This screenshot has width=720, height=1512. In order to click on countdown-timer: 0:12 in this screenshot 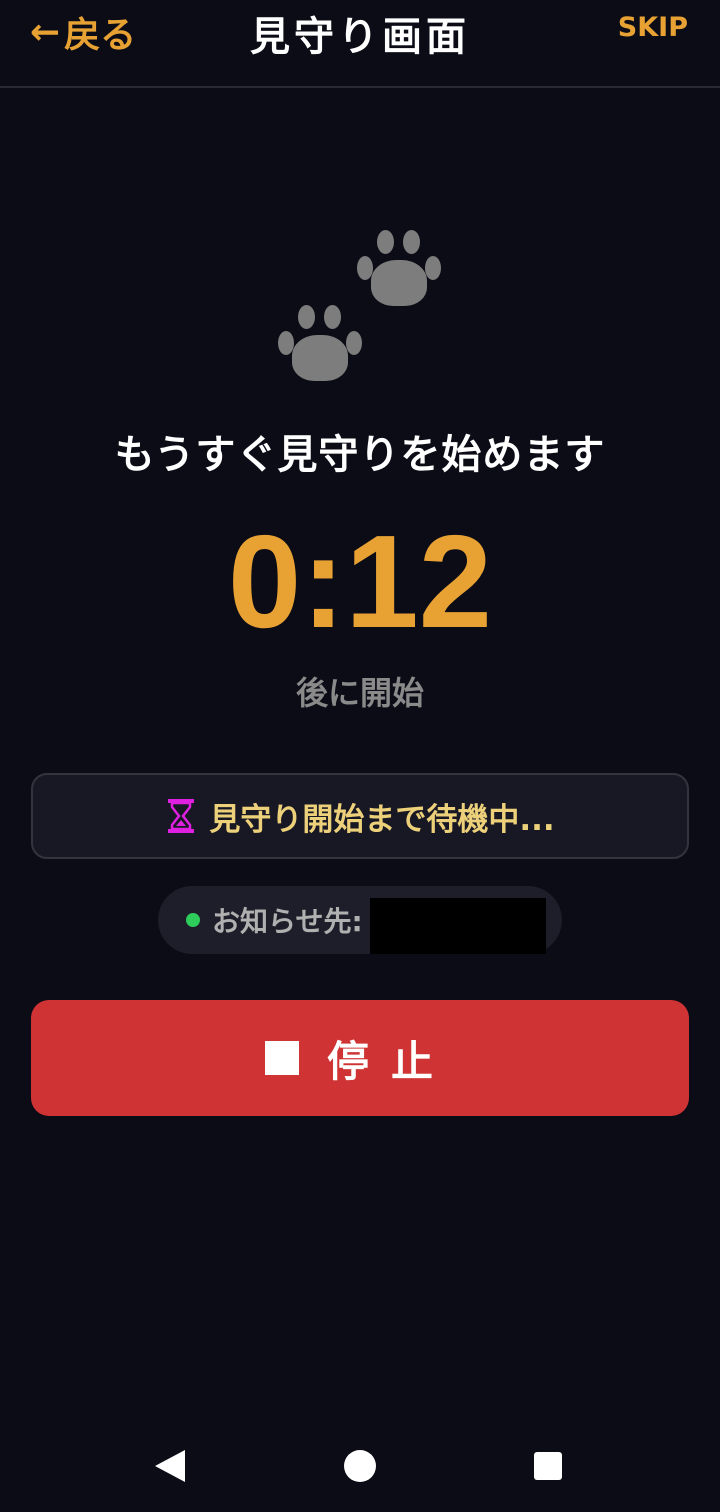, I will do `click(360, 581)`.